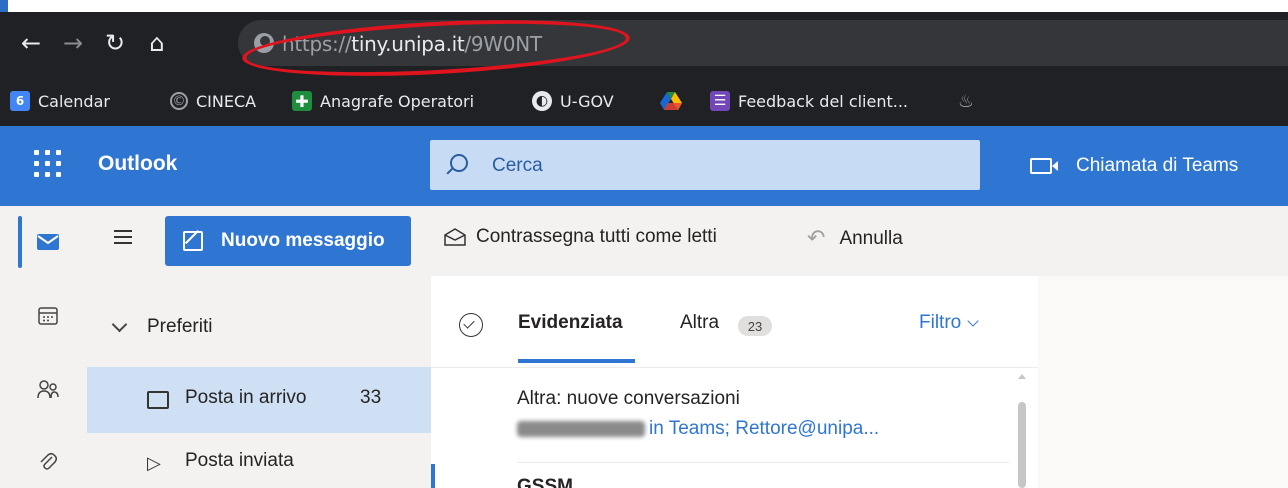  What do you see at coordinates (816, 238) in the screenshot?
I see `undo-icon: ↶` at bounding box center [816, 238].